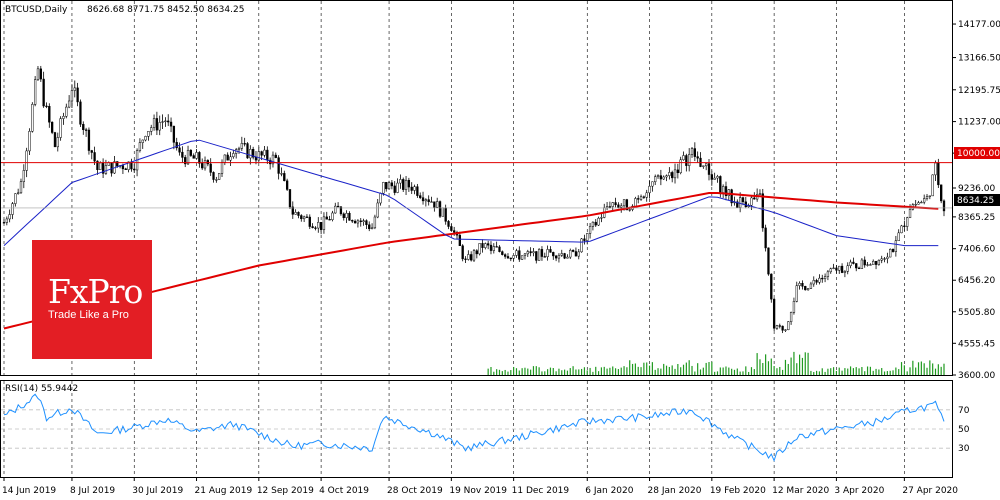 Image resolution: width=1000 pixels, height=500 pixels. What do you see at coordinates (41, 389) in the screenshot?
I see `rsi-label: RSI(14) 55.9442` at bounding box center [41, 389].